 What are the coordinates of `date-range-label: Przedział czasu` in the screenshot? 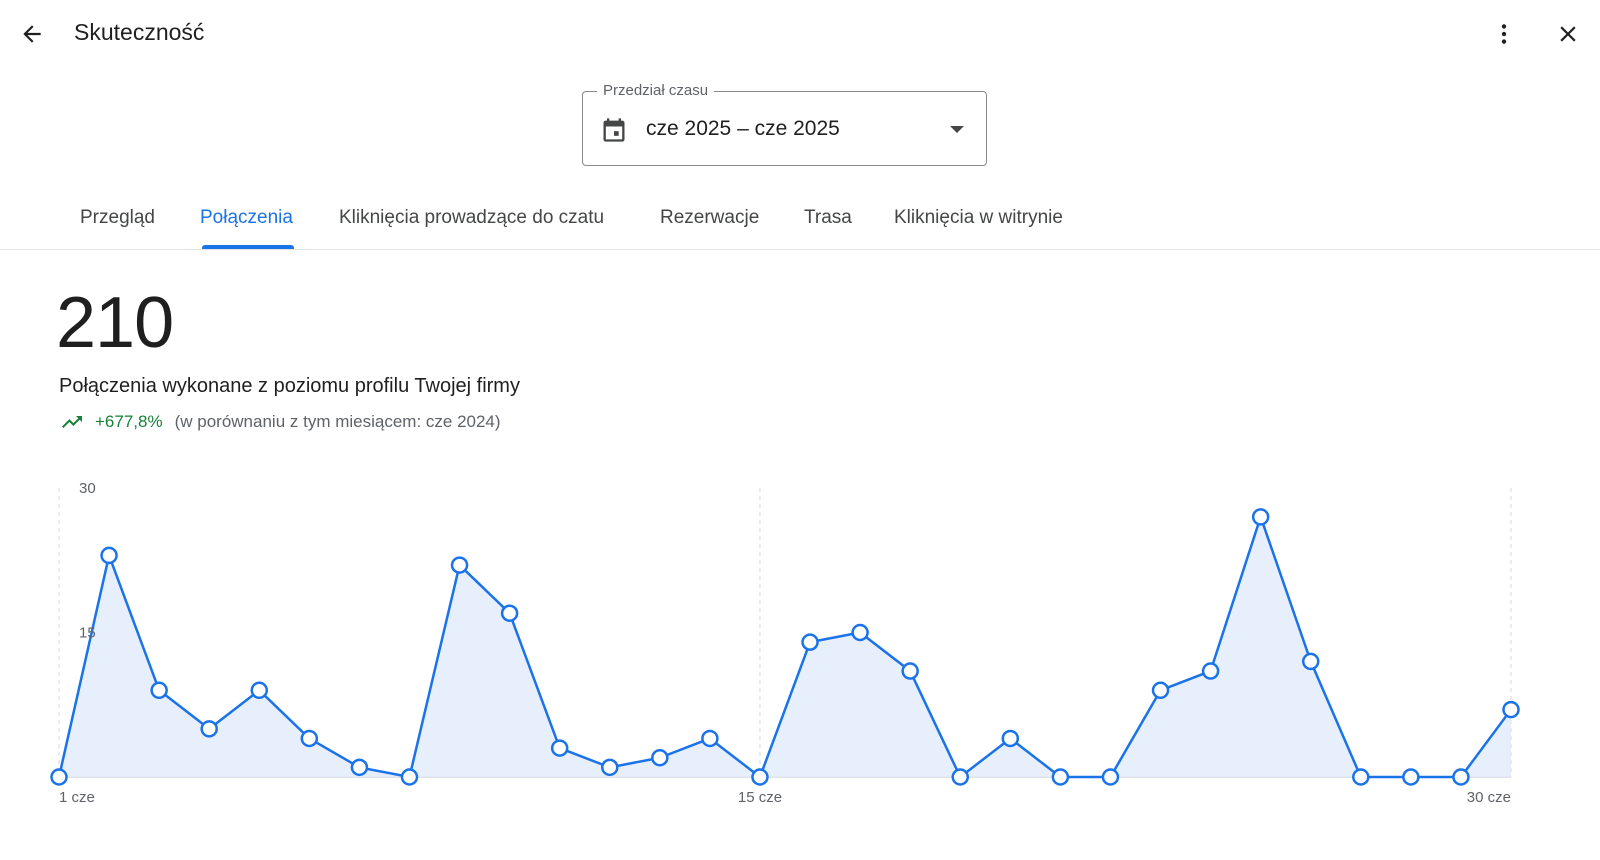 It's located at (656, 90).